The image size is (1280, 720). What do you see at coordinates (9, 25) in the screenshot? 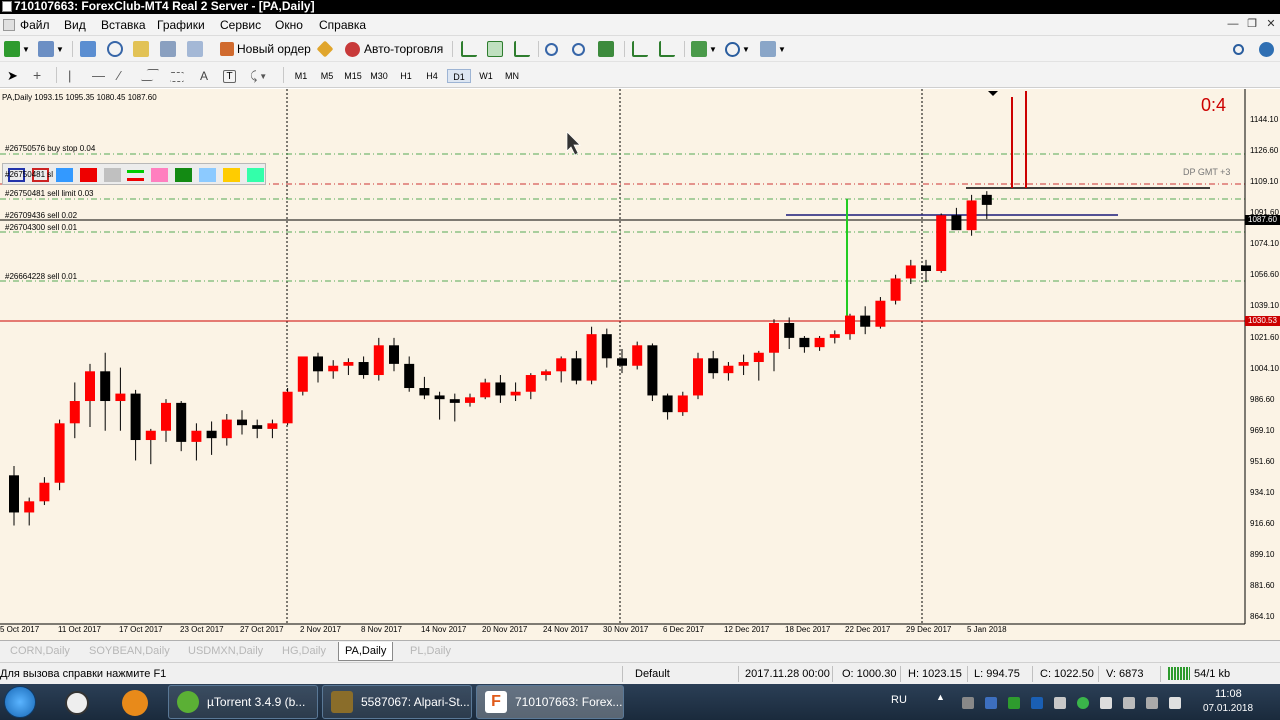
I see `chart-window-icon` at bounding box center [9, 25].